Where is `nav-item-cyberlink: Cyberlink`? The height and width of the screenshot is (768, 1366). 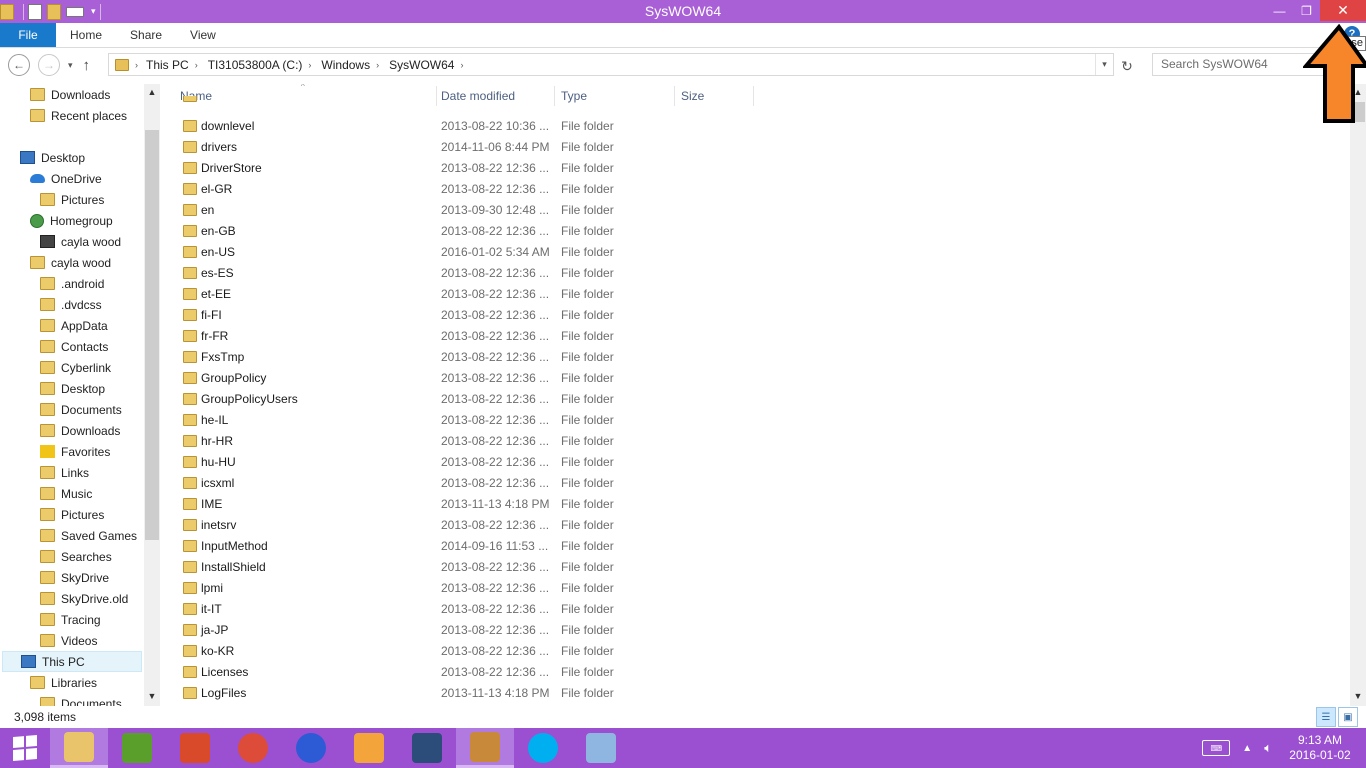 nav-item-cyberlink: Cyberlink is located at coordinates (75, 367).